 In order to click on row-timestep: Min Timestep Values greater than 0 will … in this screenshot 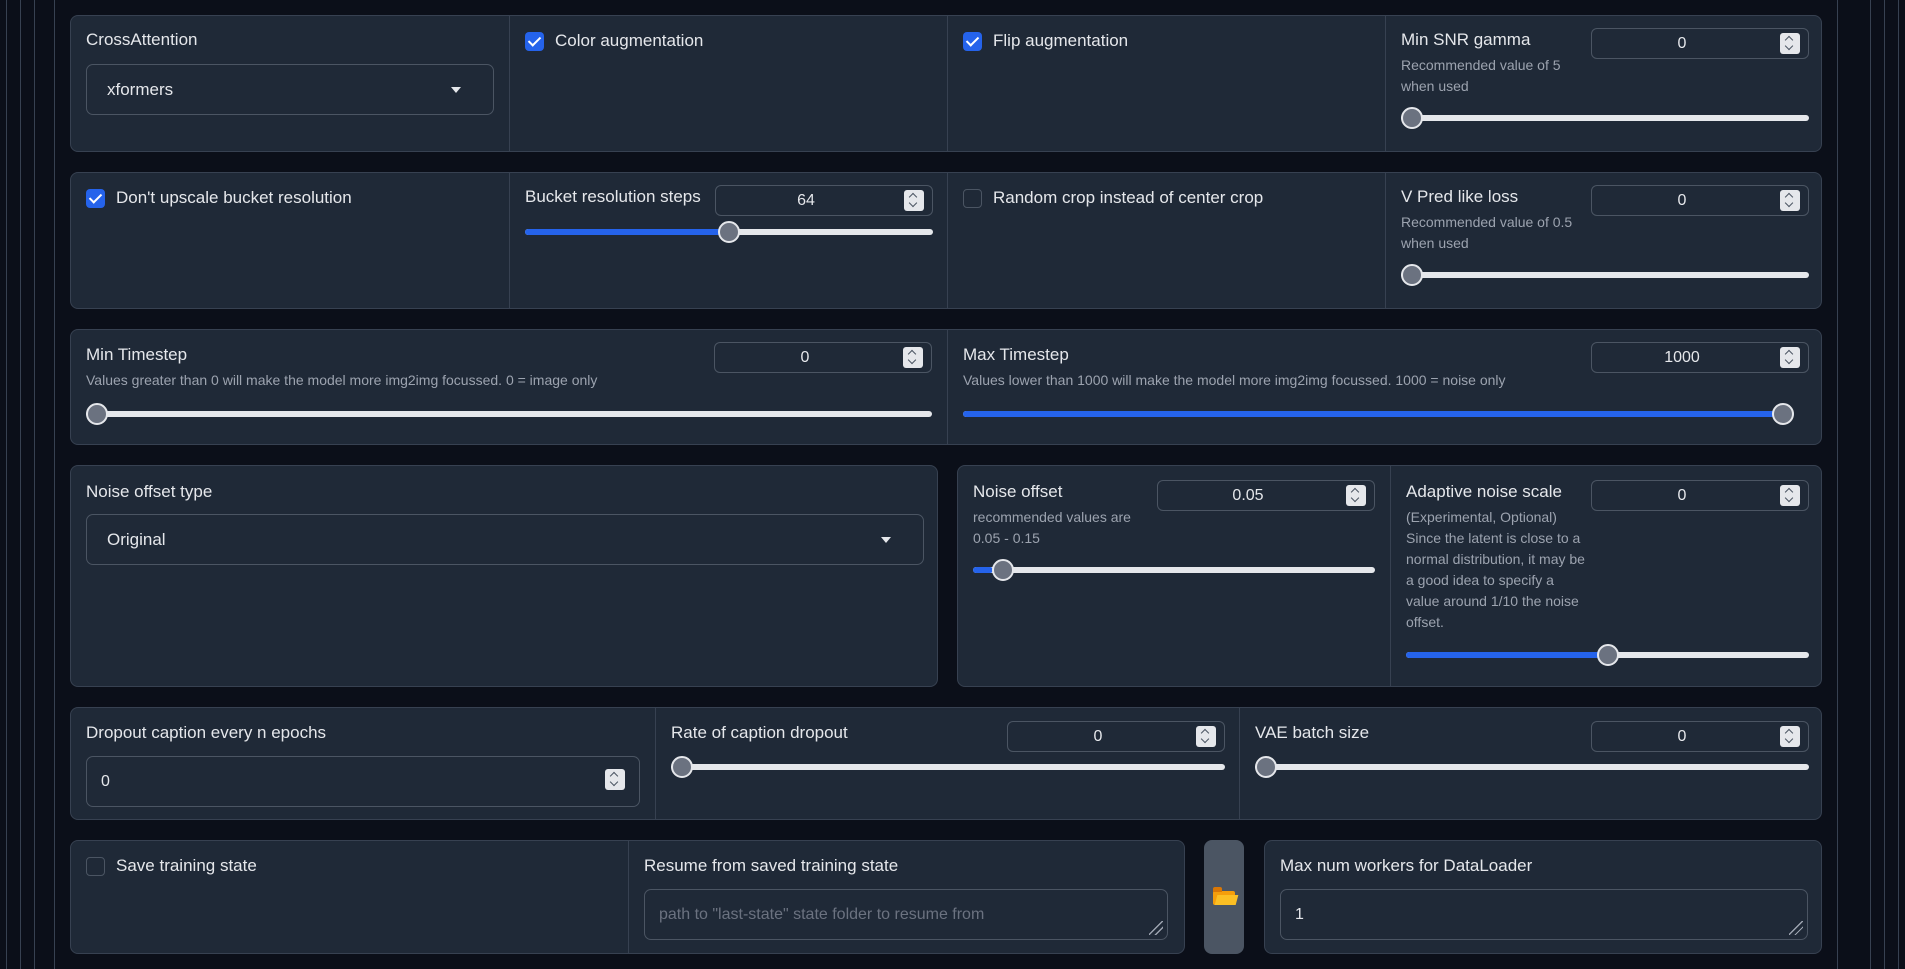, I will do `click(946, 387)`.